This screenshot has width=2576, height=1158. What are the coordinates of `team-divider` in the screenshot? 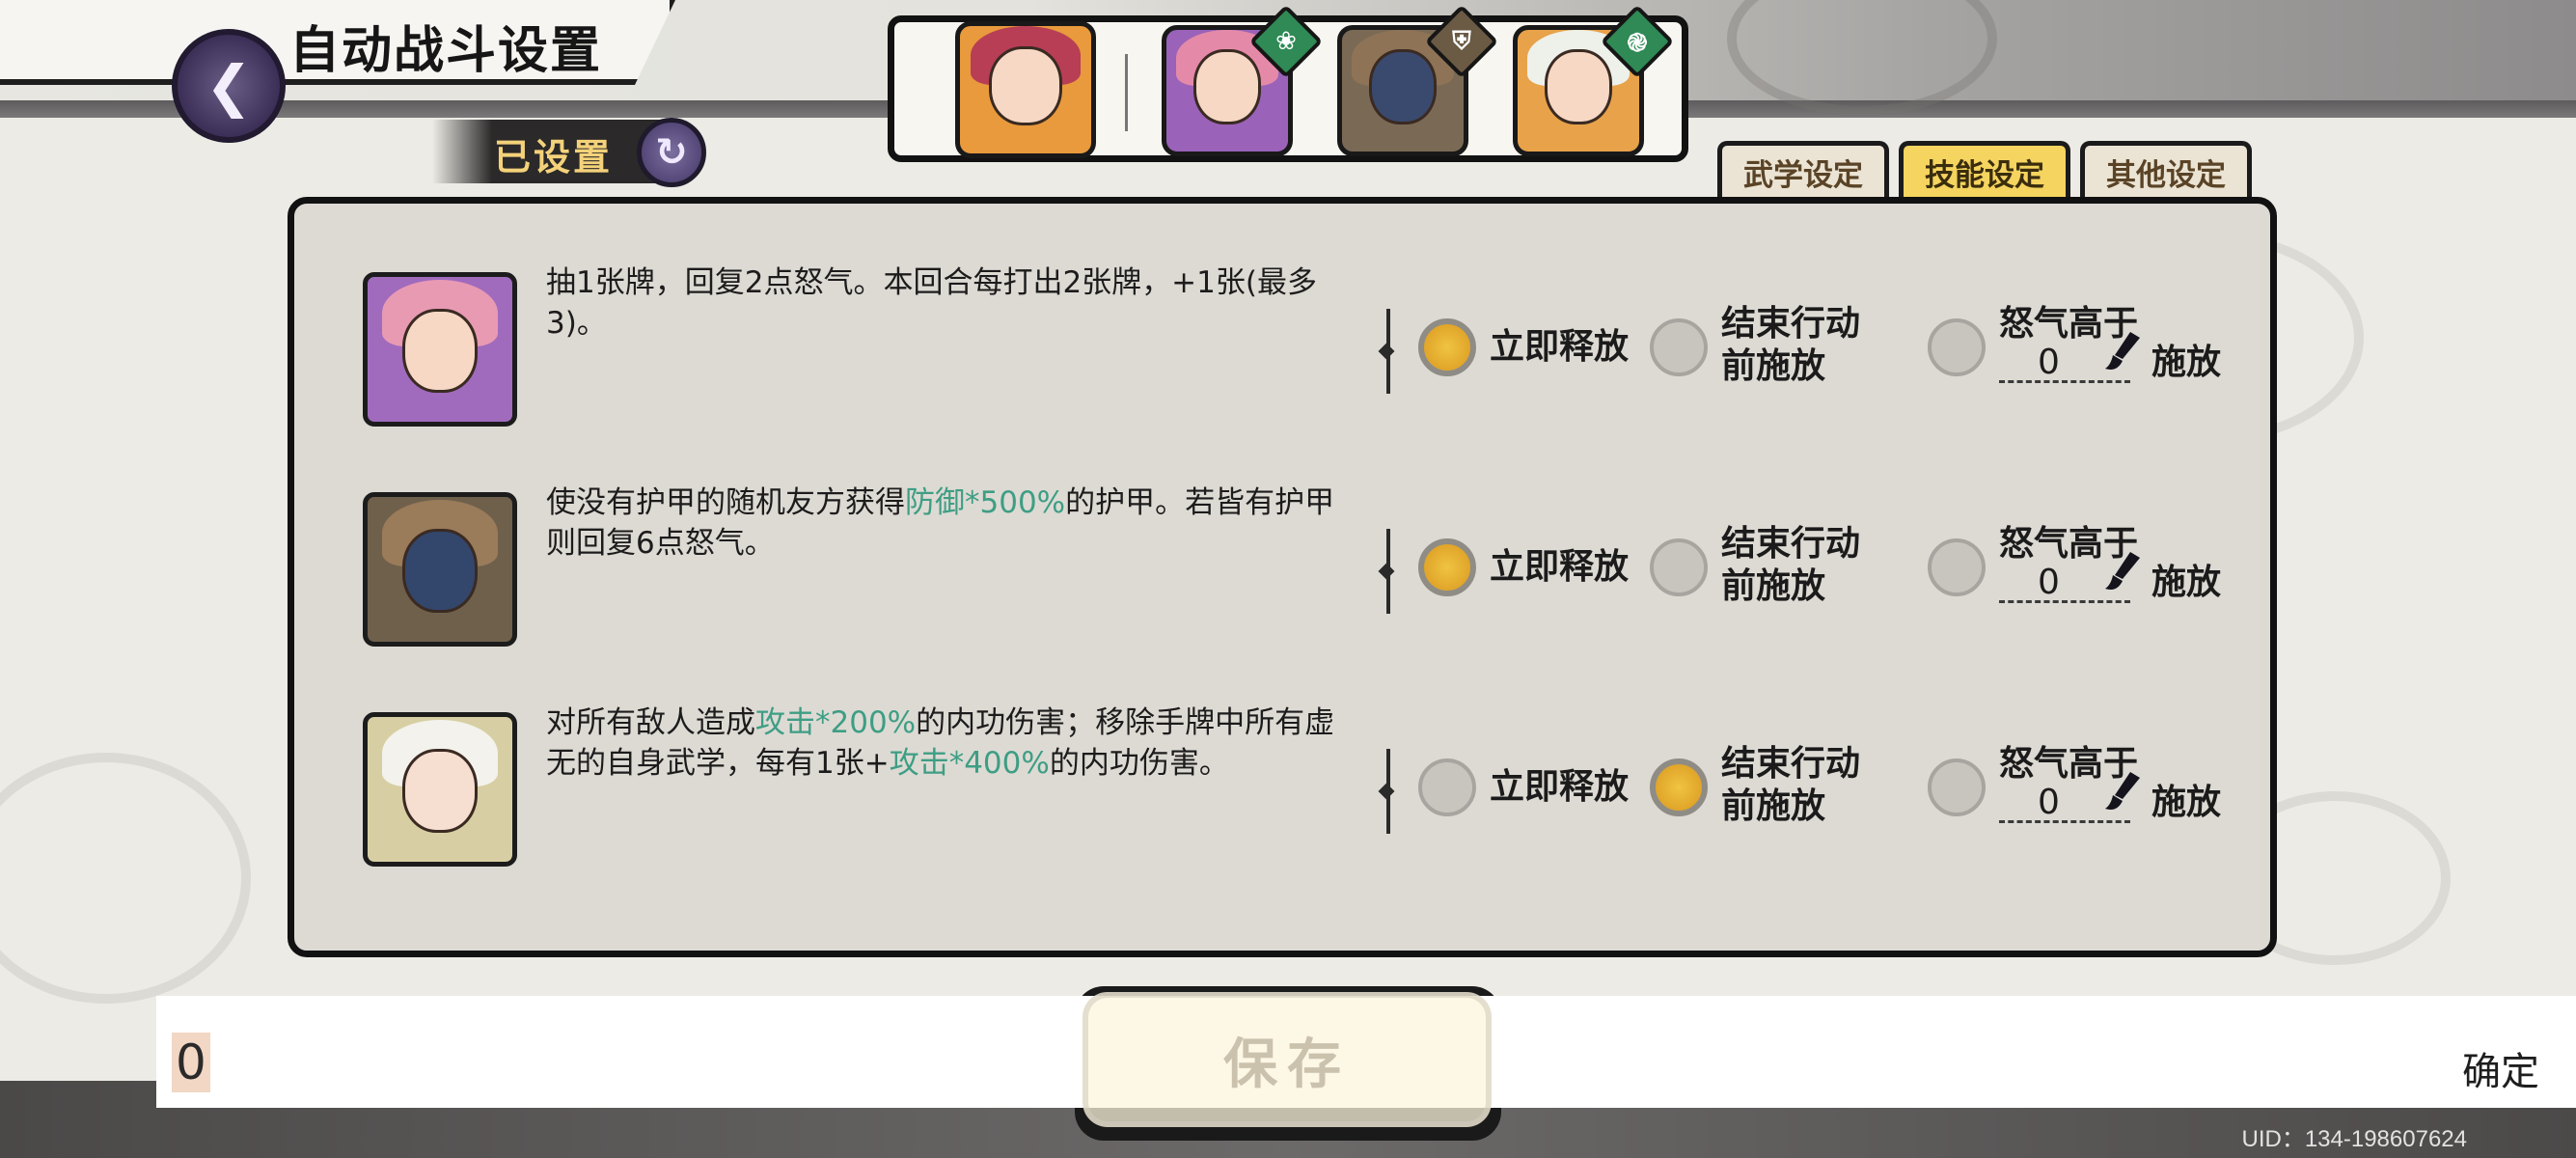 It's located at (1126, 92).